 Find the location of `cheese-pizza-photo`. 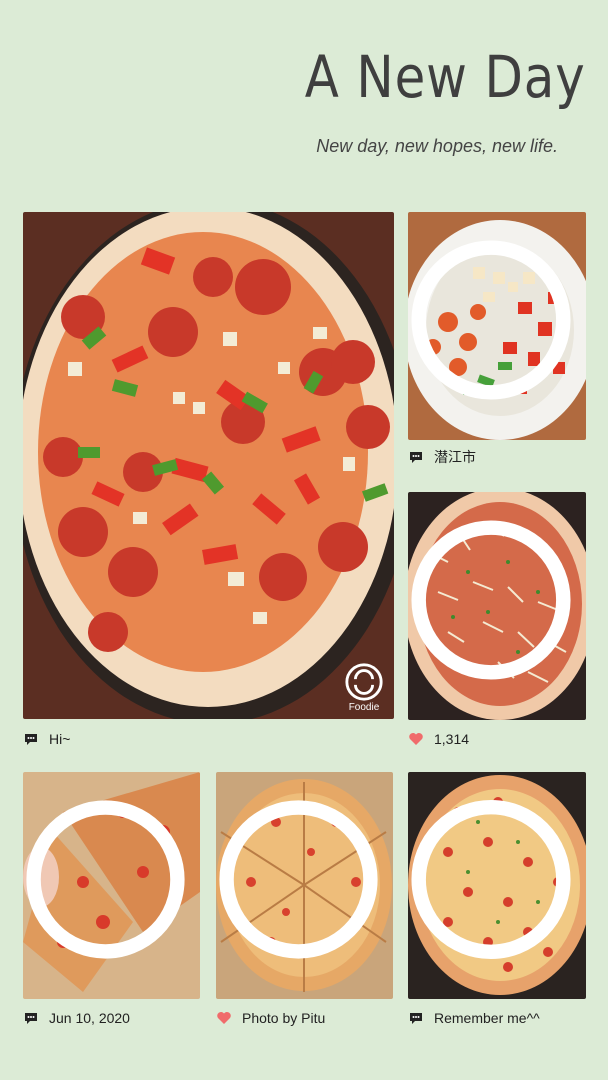

cheese-pizza-photo is located at coordinates (497, 606).